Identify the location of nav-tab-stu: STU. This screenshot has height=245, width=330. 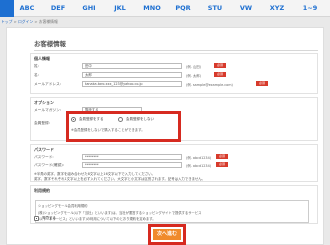
(215, 8).